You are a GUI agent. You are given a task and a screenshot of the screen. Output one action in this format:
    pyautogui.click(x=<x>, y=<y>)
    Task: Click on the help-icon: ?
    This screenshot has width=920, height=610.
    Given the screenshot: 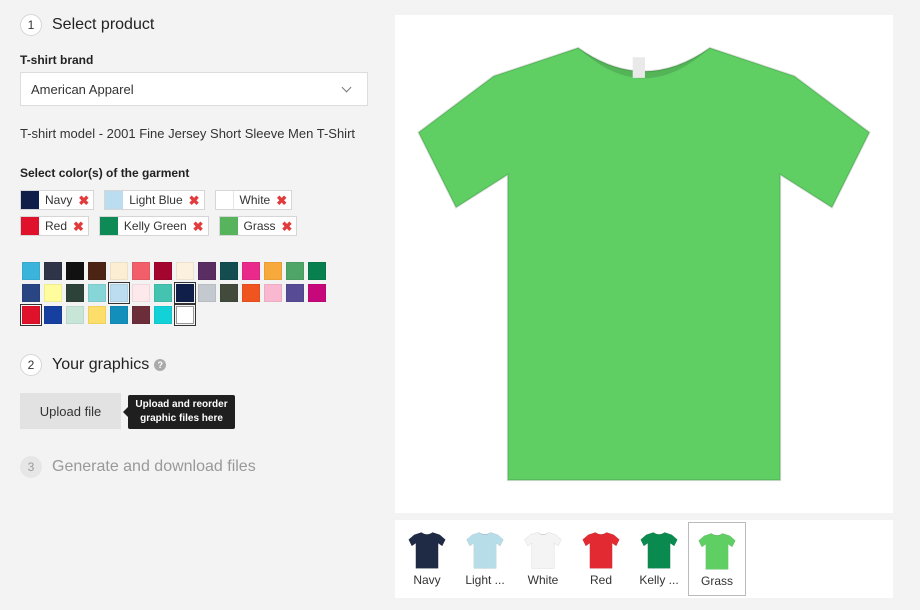 What is the action you would take?
    pyautogui.click(x=160, y=365)
    